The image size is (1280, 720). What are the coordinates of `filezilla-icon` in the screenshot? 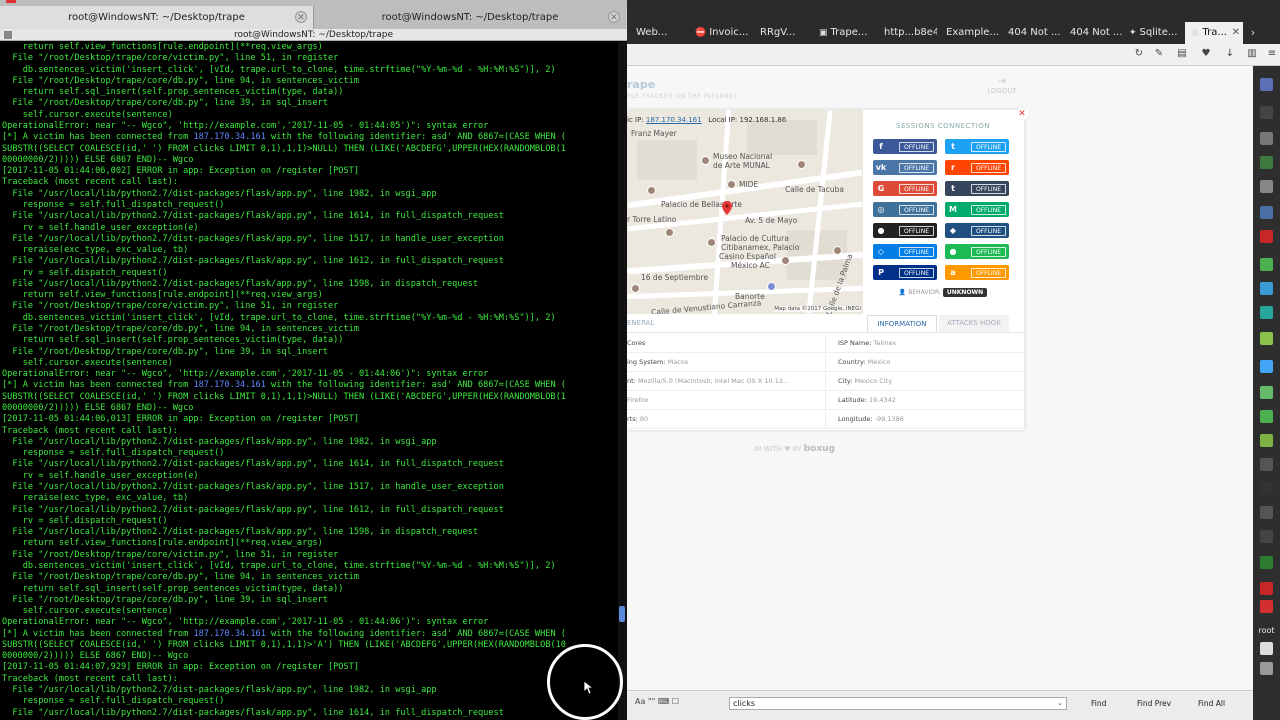 It's located at (1266, 236).